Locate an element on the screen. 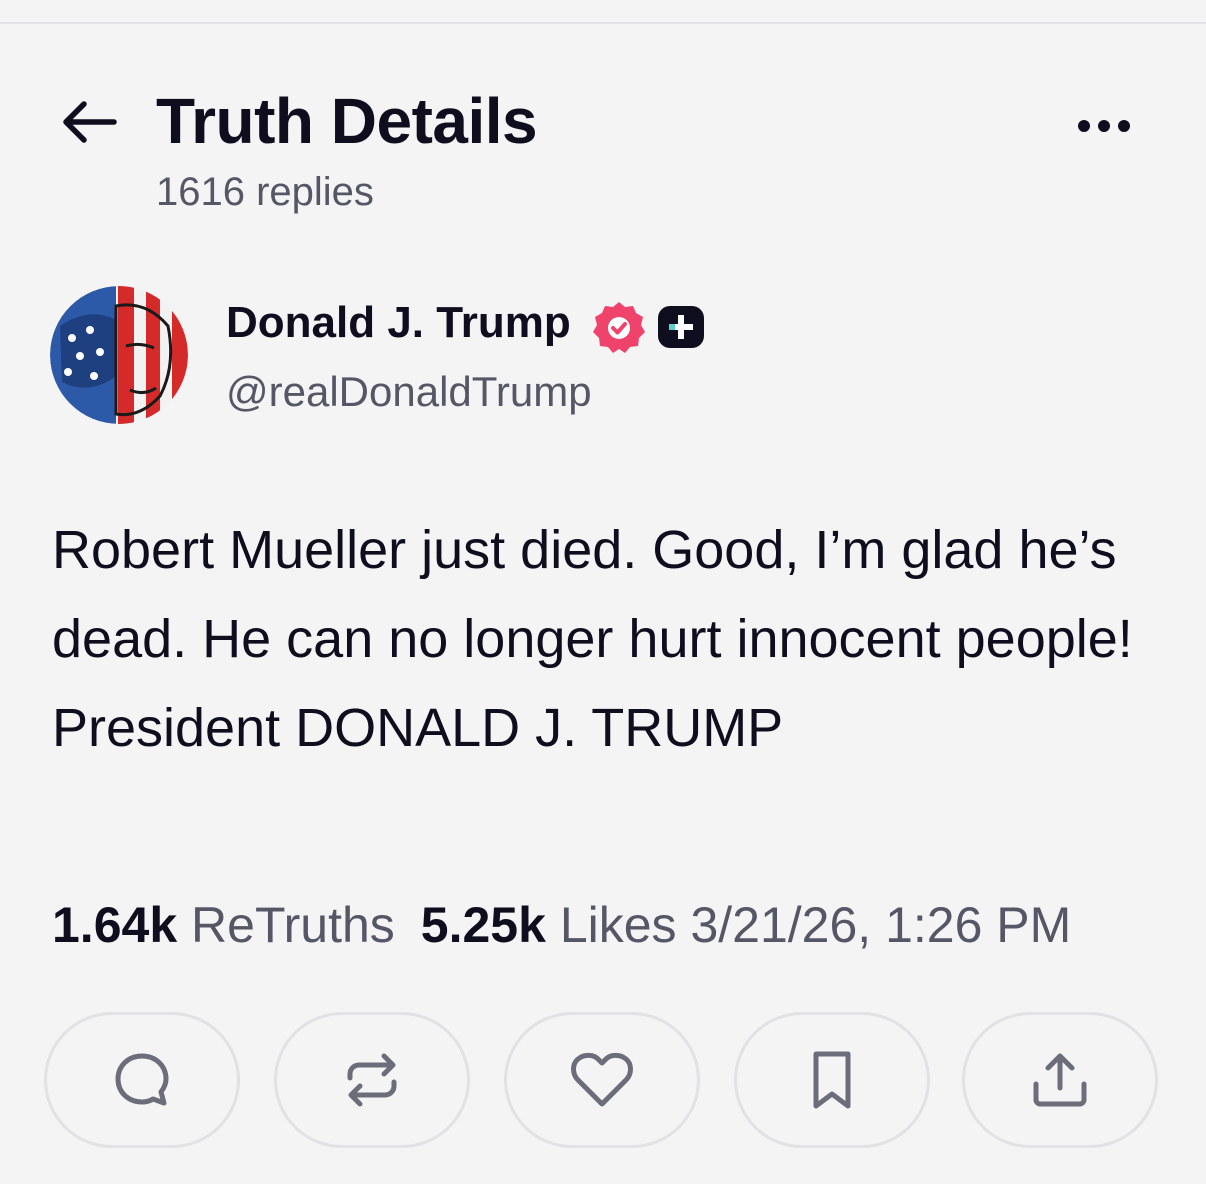 The image size is (1206, 1184). avatar-image is located at coordinates (119, 355).